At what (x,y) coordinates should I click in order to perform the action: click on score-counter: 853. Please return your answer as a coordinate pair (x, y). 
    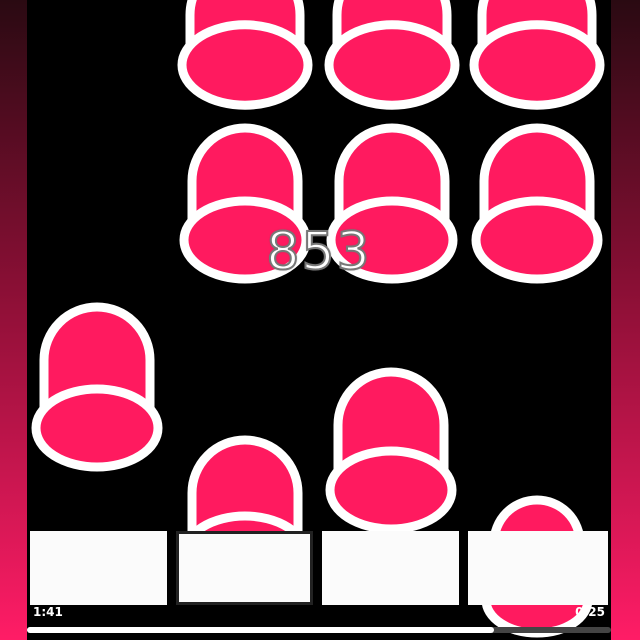
    Looking at the image, I should click on (318, 252).